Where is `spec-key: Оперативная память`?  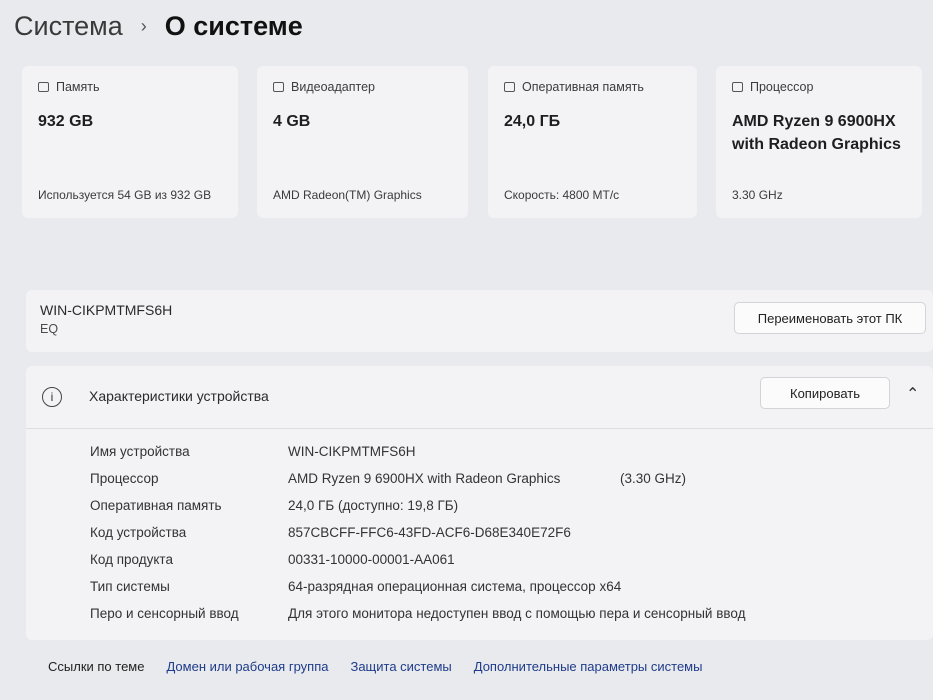
spec-key: Оперативная память is located at coordinates (156, 505).